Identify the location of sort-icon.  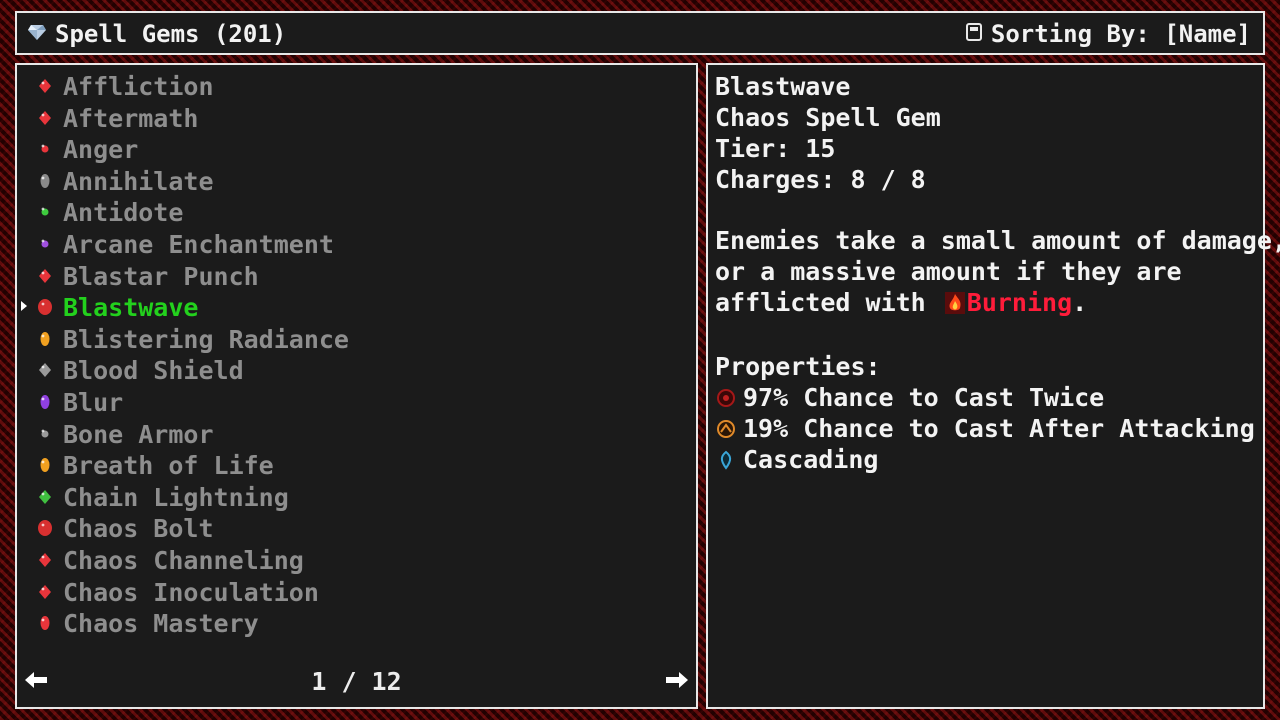
(974, 34).